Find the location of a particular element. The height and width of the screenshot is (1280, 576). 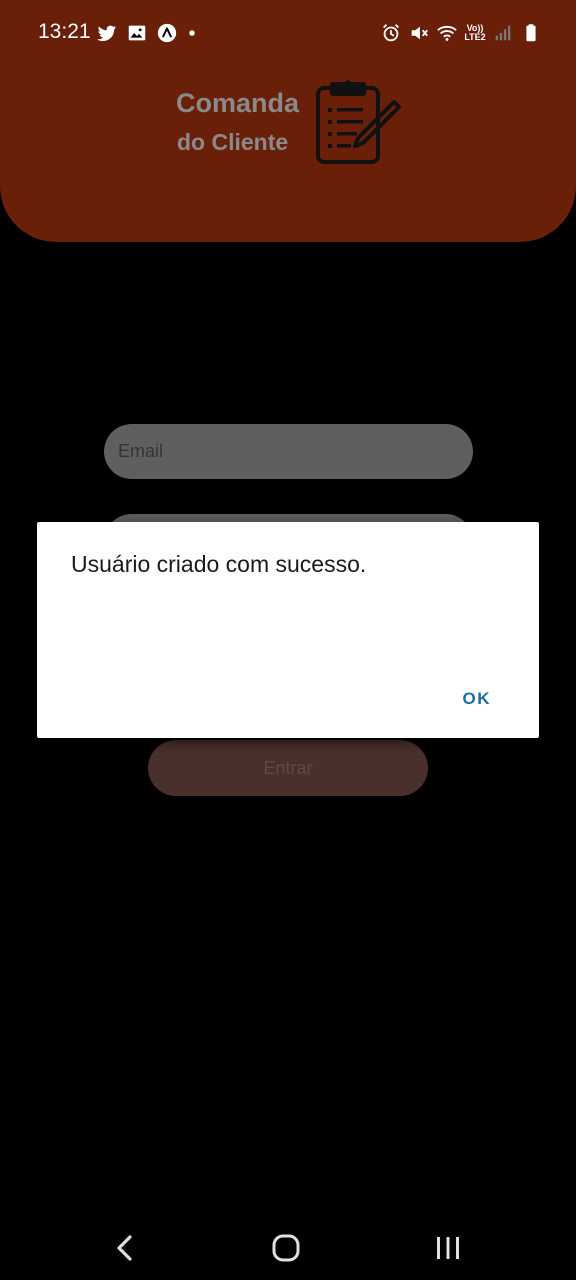

enter-button: Entrar is located at coordinates (288, 768).